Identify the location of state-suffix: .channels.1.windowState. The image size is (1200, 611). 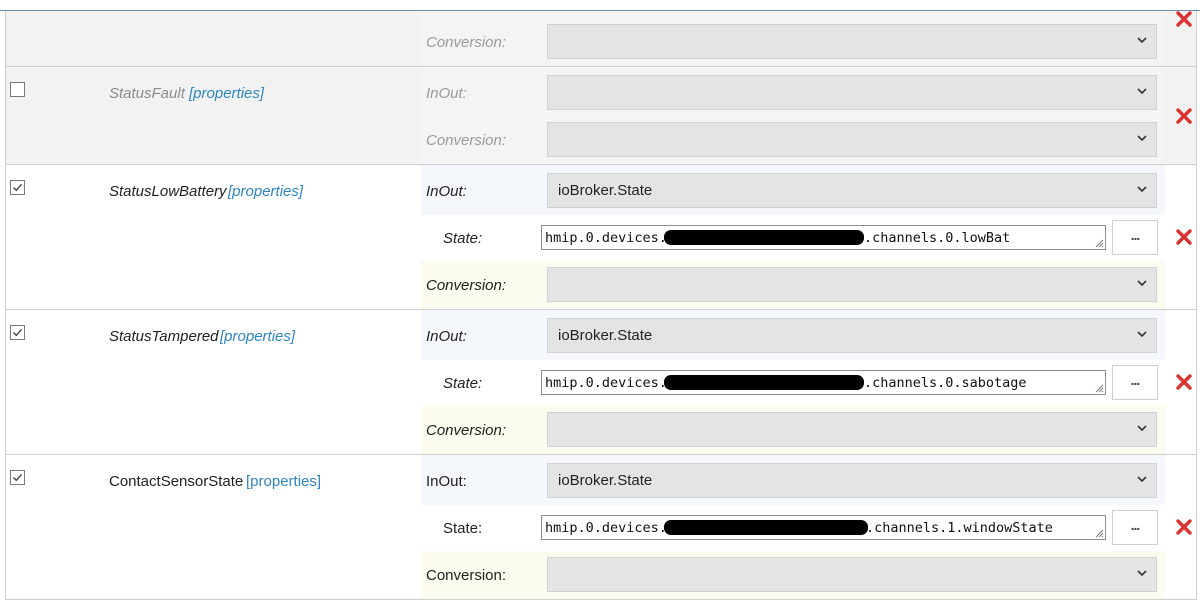
(959, 528).